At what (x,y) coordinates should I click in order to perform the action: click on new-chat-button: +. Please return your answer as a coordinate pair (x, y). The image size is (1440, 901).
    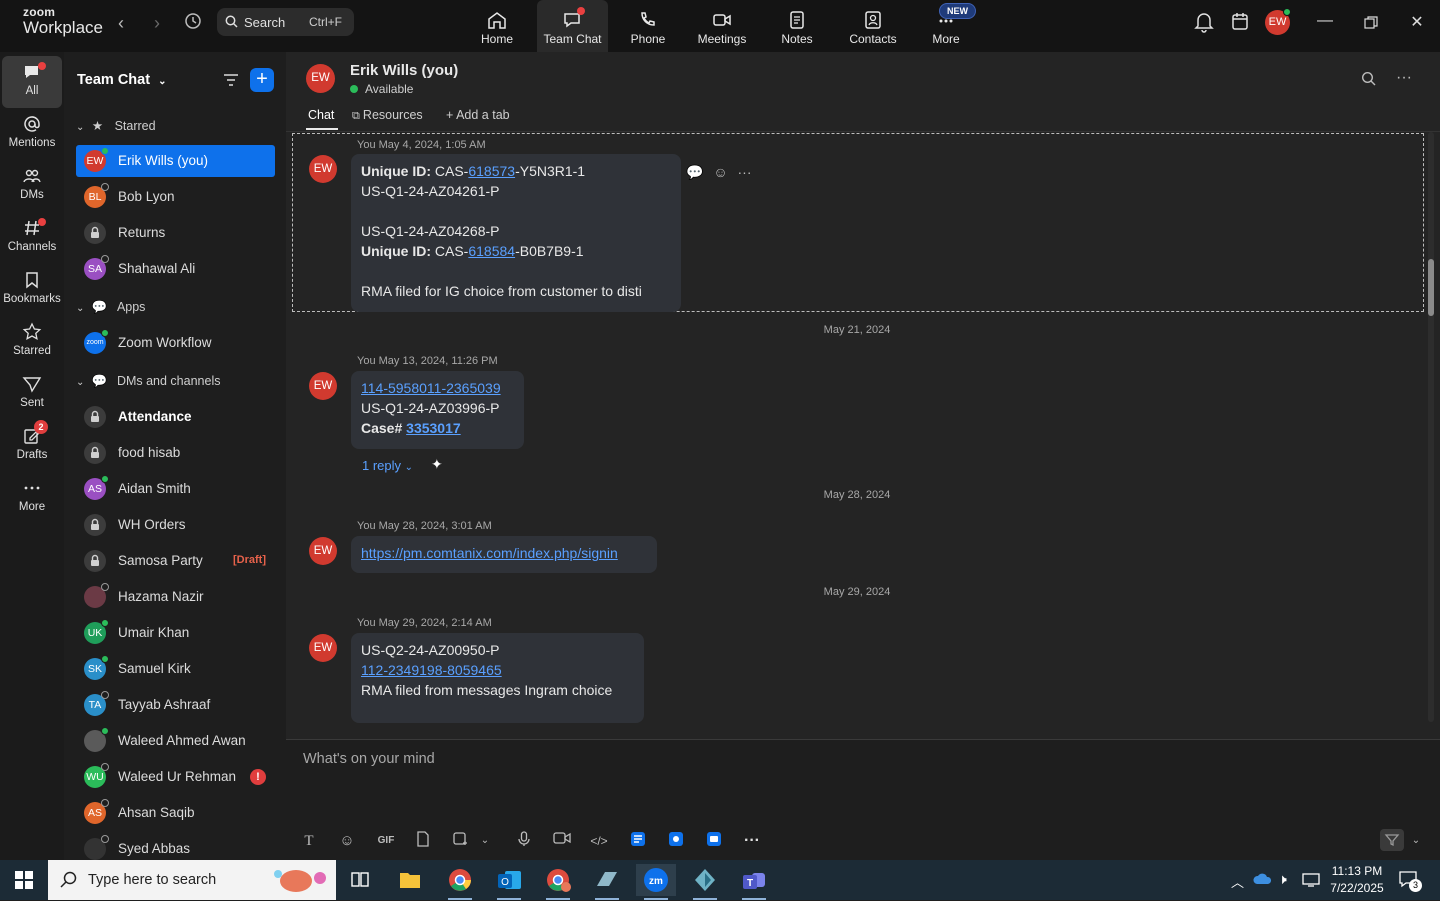
    Looking at the image, I should click on (262, 80).